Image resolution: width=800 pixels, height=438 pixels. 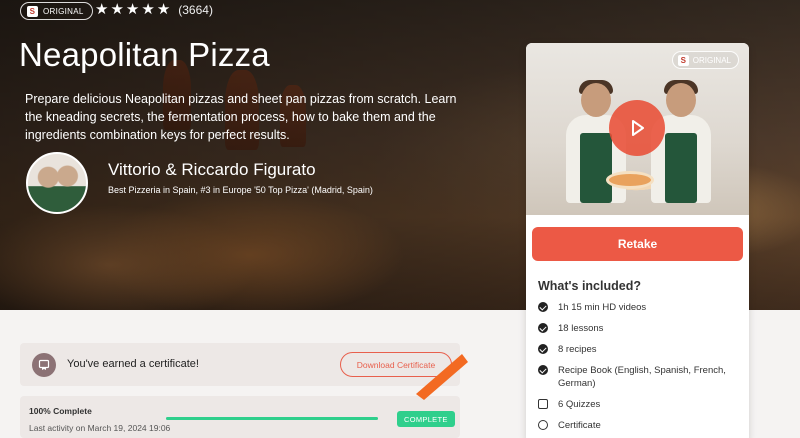 I want to click on progress-bar, so click(x=272, y=418).